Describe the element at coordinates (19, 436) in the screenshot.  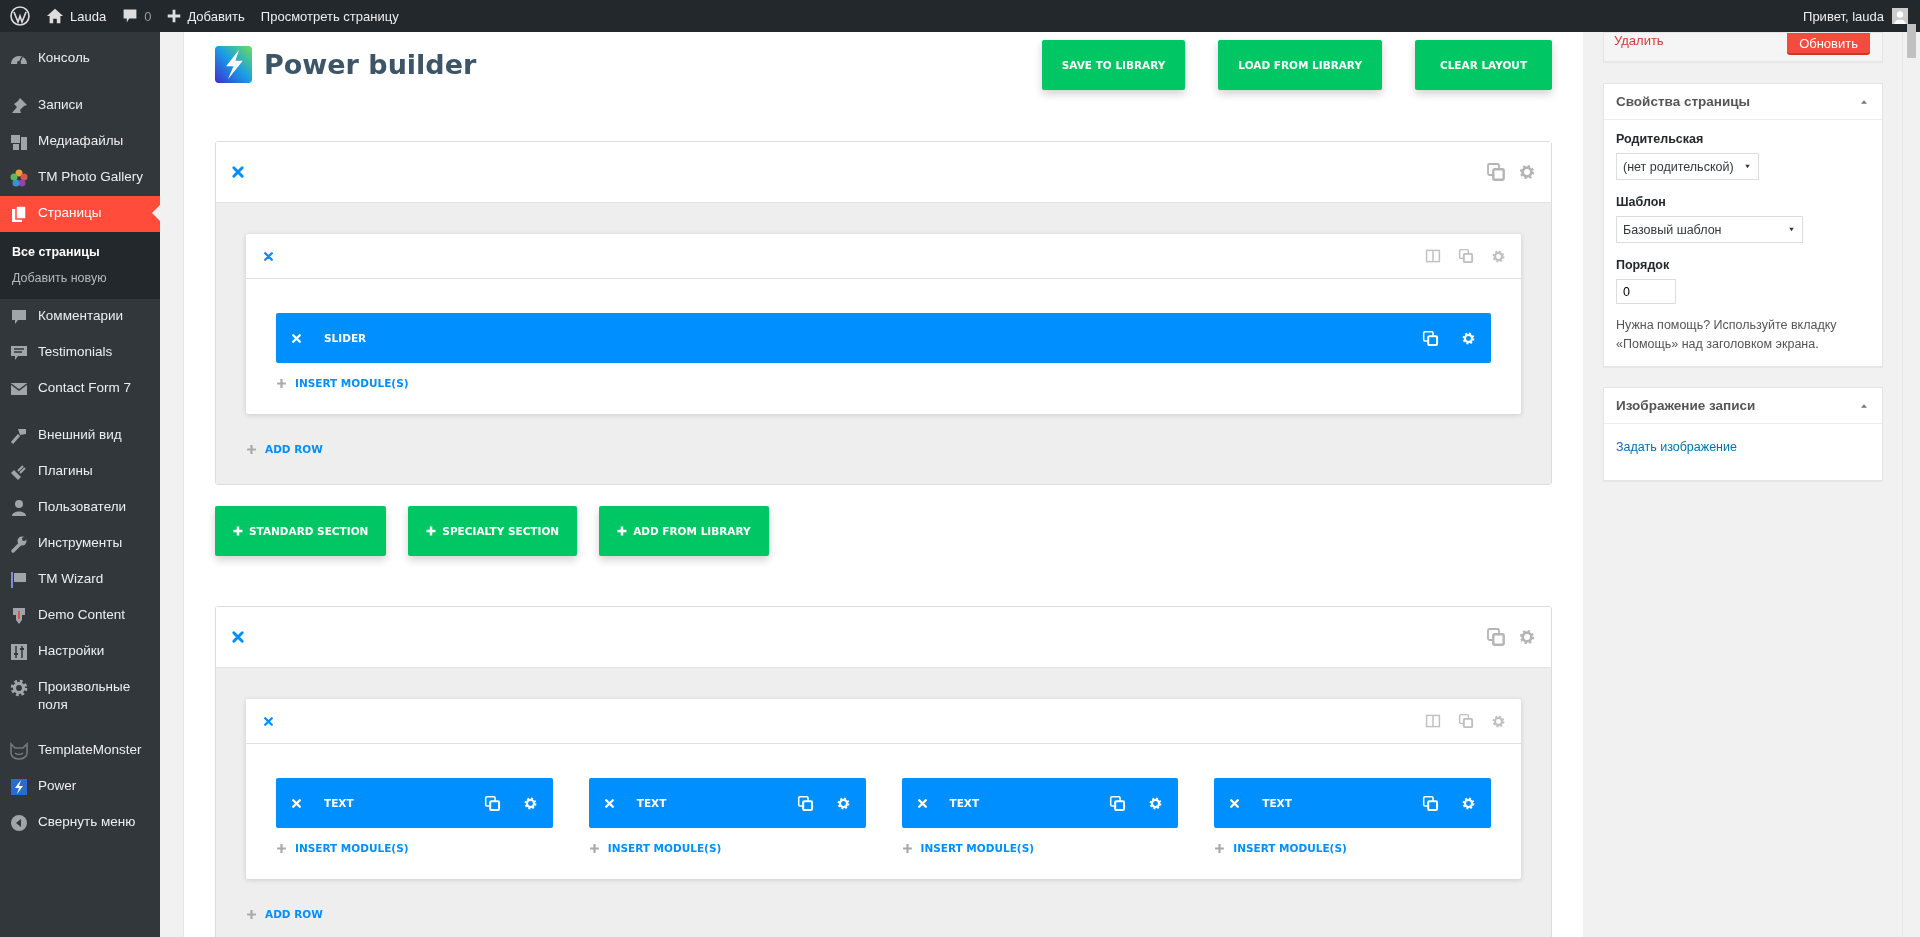
I see `brush-icon` at that location.